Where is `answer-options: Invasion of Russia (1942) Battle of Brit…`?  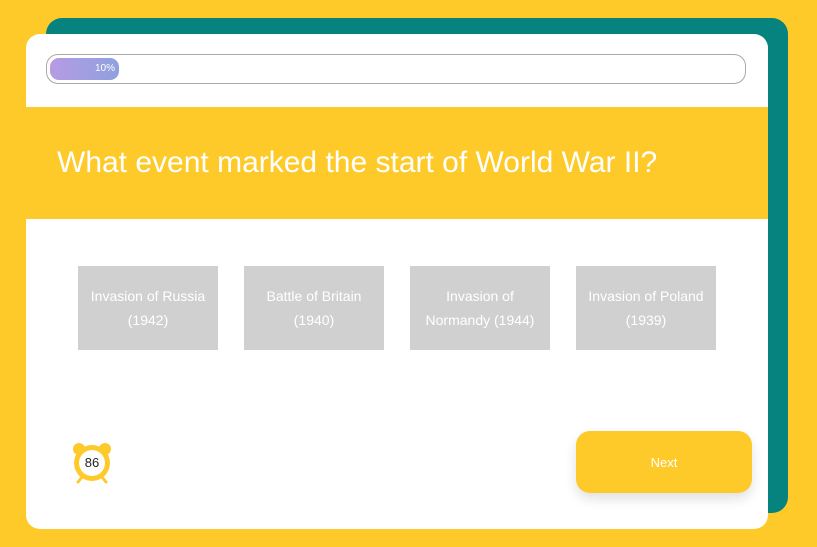 answer-options: Invasion of Russia (1942) Battle of Brit… is located at coordinates (398, 308).